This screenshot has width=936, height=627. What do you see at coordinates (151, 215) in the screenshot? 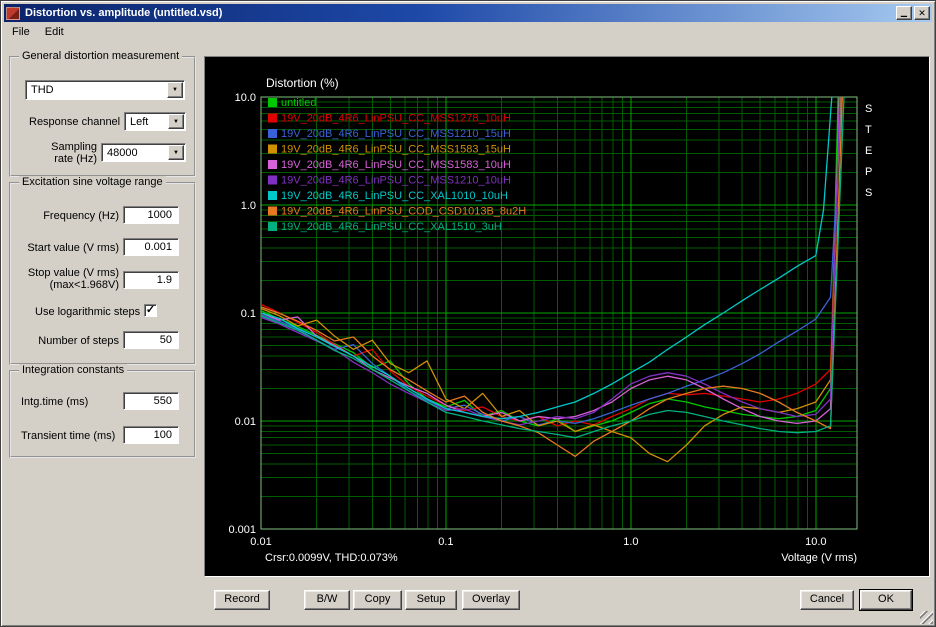
I see `frequency-input` at bounding box center [151, 215].